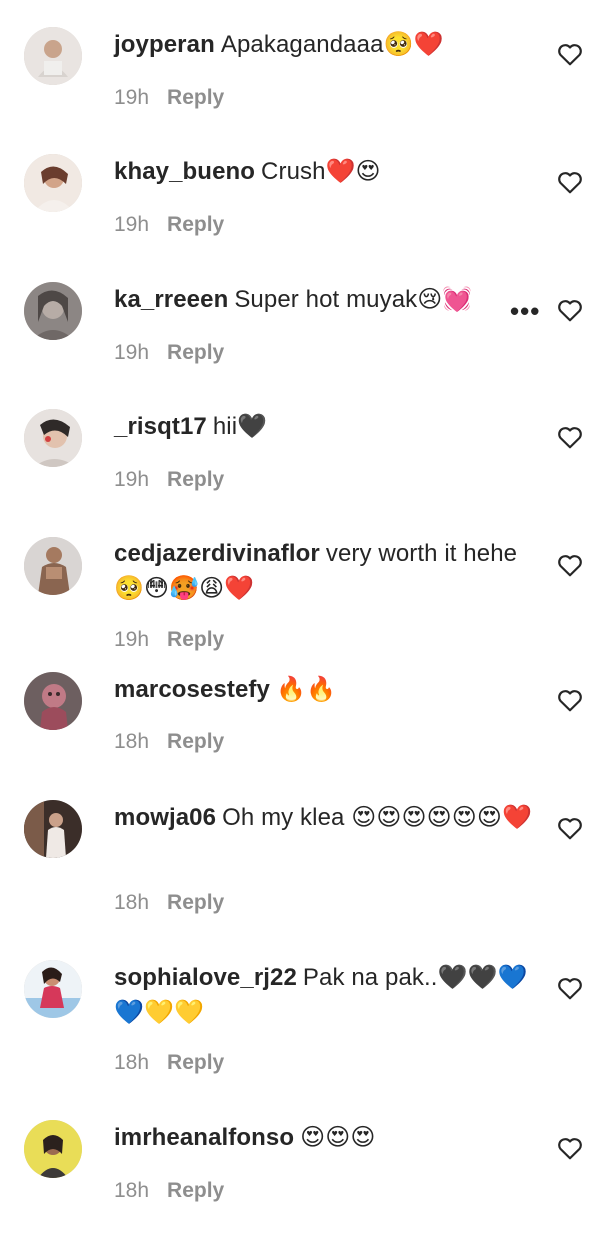 The width and height of the screenshot is (600, 1234). Describe the element at coordinates (445, 299) in the screenshot. I see `comment-emoji: 😢💓` at that location.